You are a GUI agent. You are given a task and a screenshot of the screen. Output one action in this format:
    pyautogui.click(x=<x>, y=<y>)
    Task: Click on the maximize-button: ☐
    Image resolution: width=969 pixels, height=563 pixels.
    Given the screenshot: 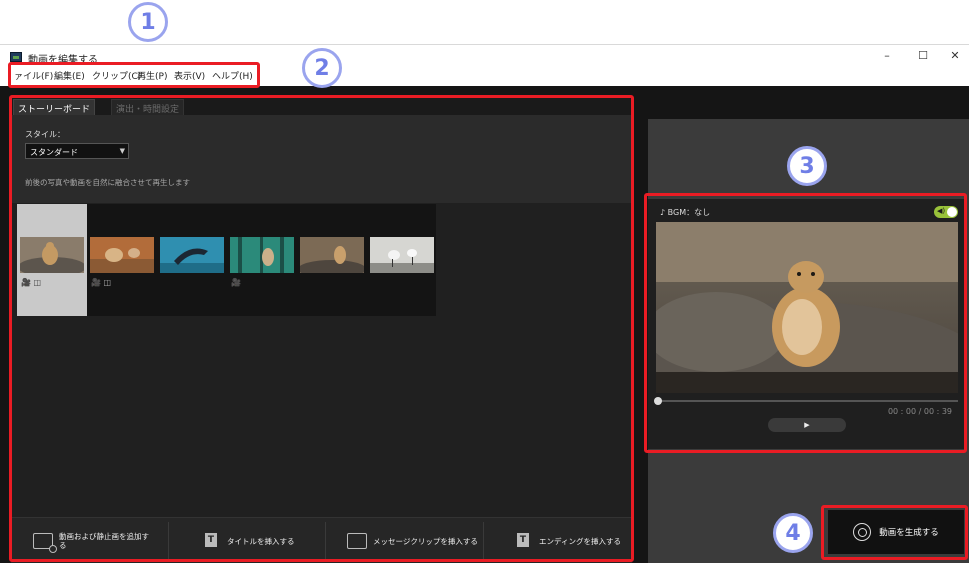 What is the action you would take?
    pyautogui.click(x=923, y=56)
    